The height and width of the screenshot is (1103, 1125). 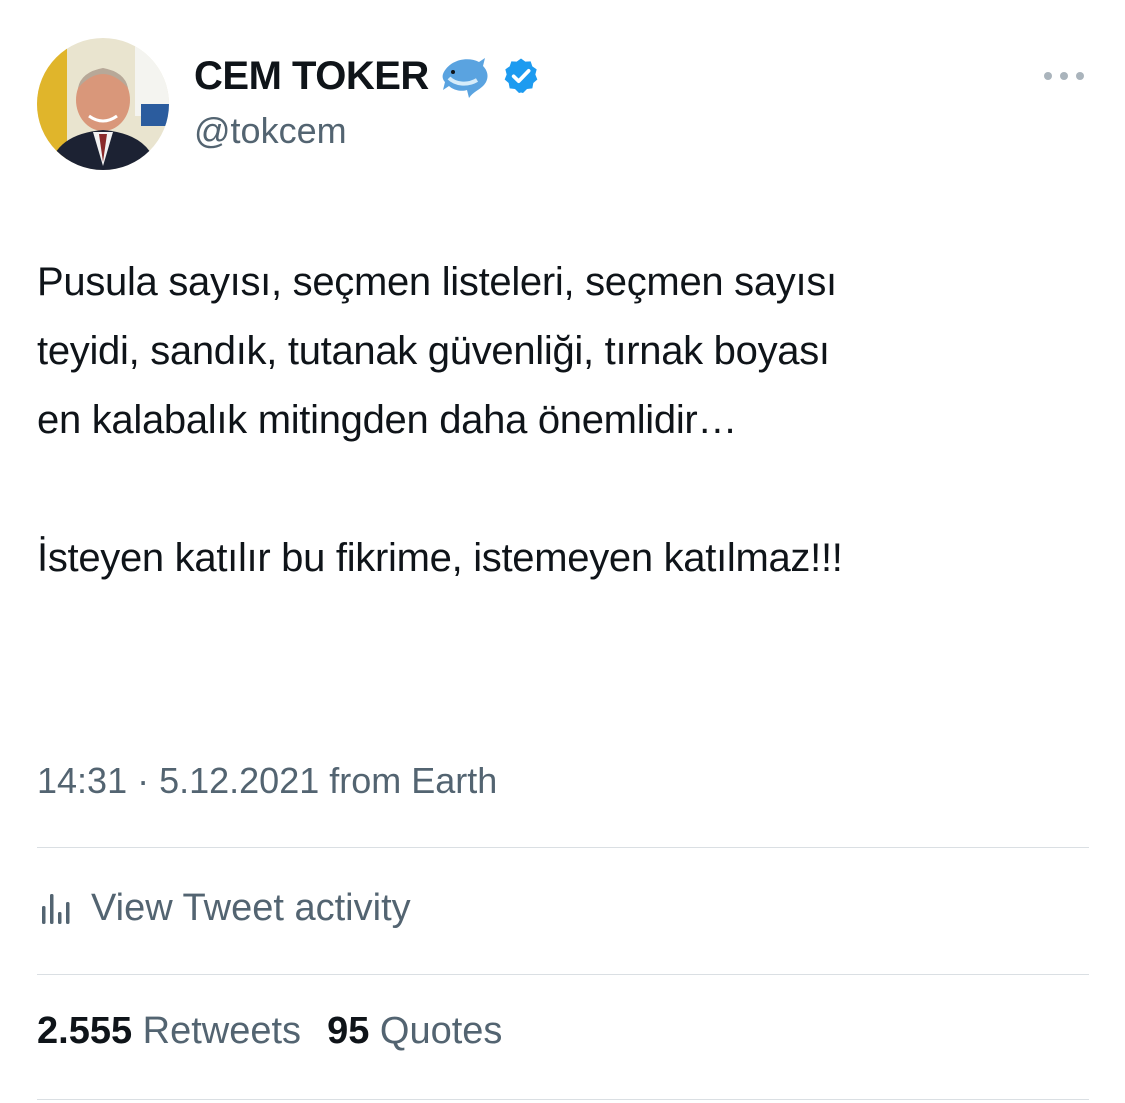 What do you see at coordinates (465, 76) in the screenshot?
I see `dolphin-icon` at bounding box center [465, 76].